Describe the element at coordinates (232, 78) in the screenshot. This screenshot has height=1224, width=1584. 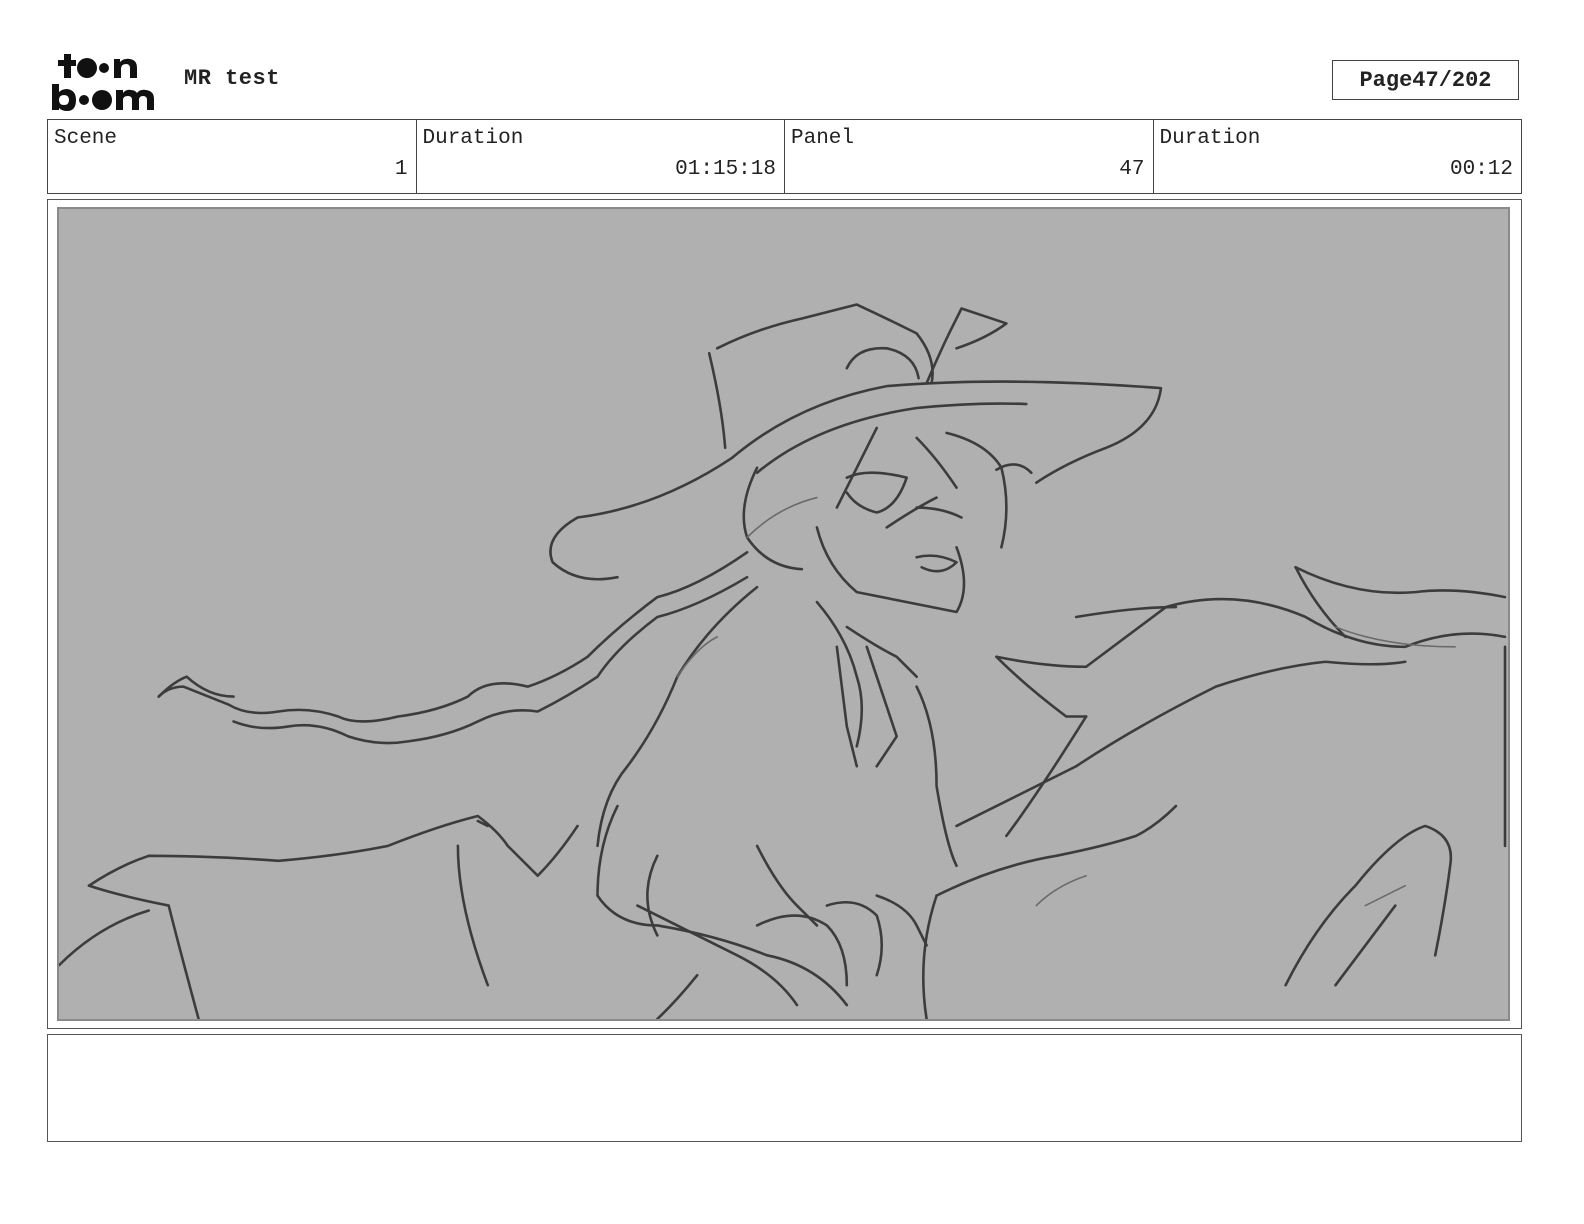
I see `project-title: MR test` at that location.